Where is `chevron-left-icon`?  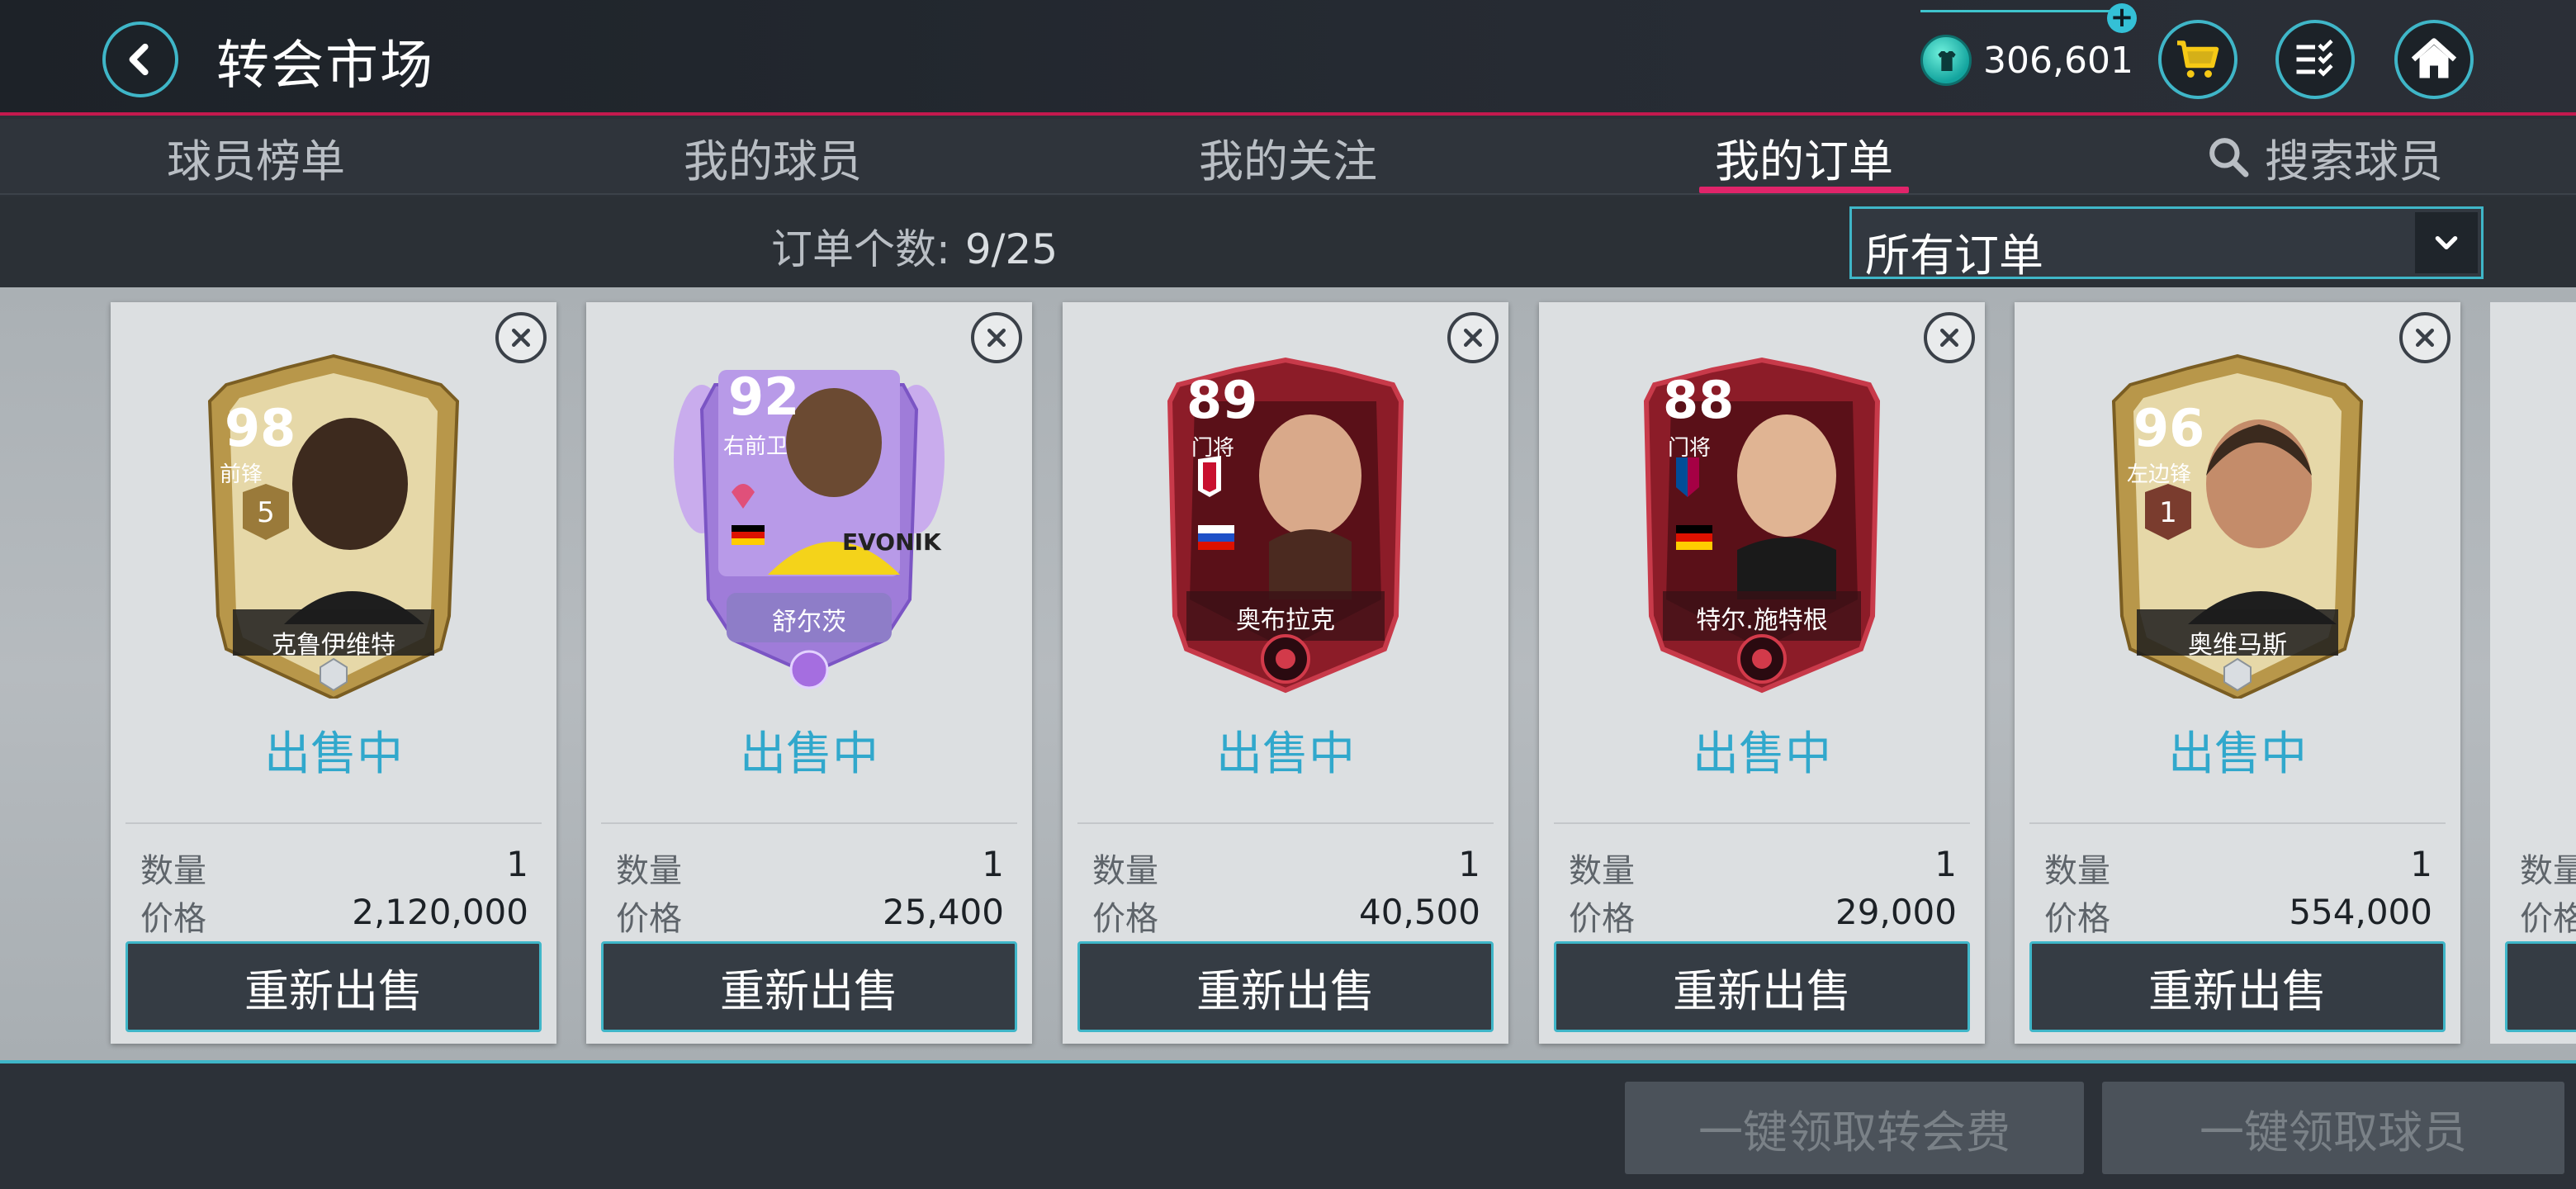 chevron-left-icon is located at coordinates (139, 59).